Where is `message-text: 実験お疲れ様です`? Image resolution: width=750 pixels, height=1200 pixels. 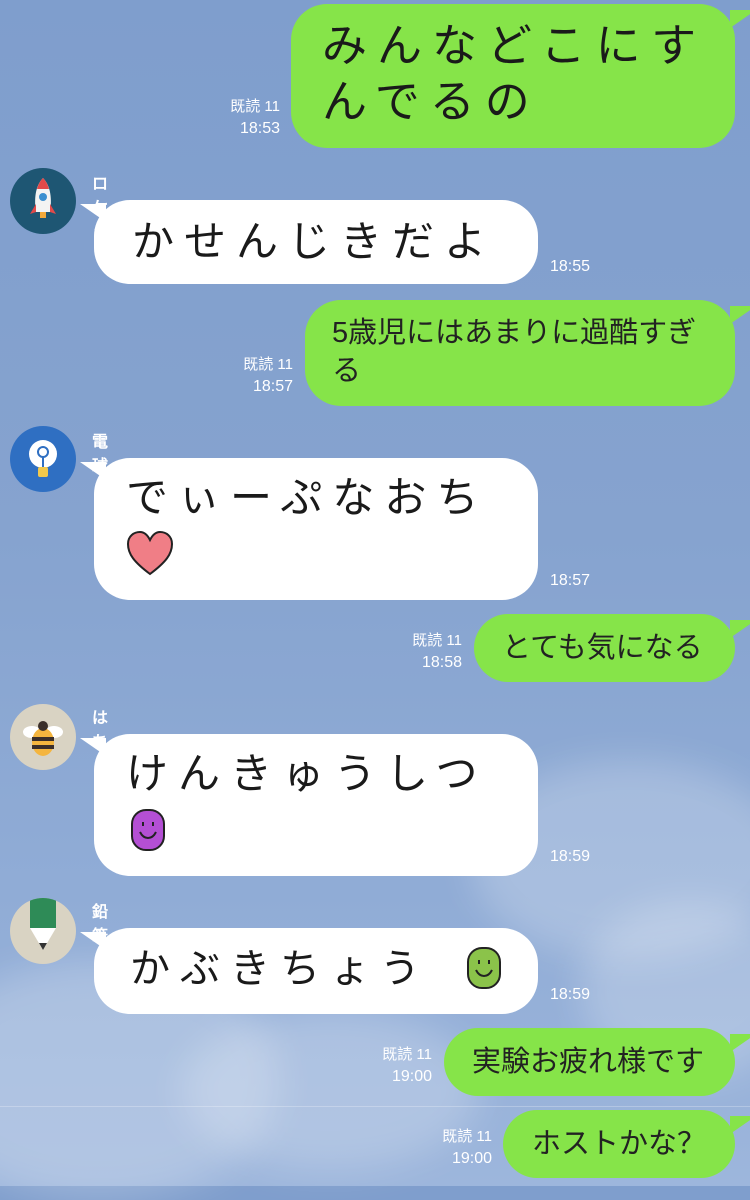 message-text: 実験お疲れ様です is located at coordinates (588, 1062).